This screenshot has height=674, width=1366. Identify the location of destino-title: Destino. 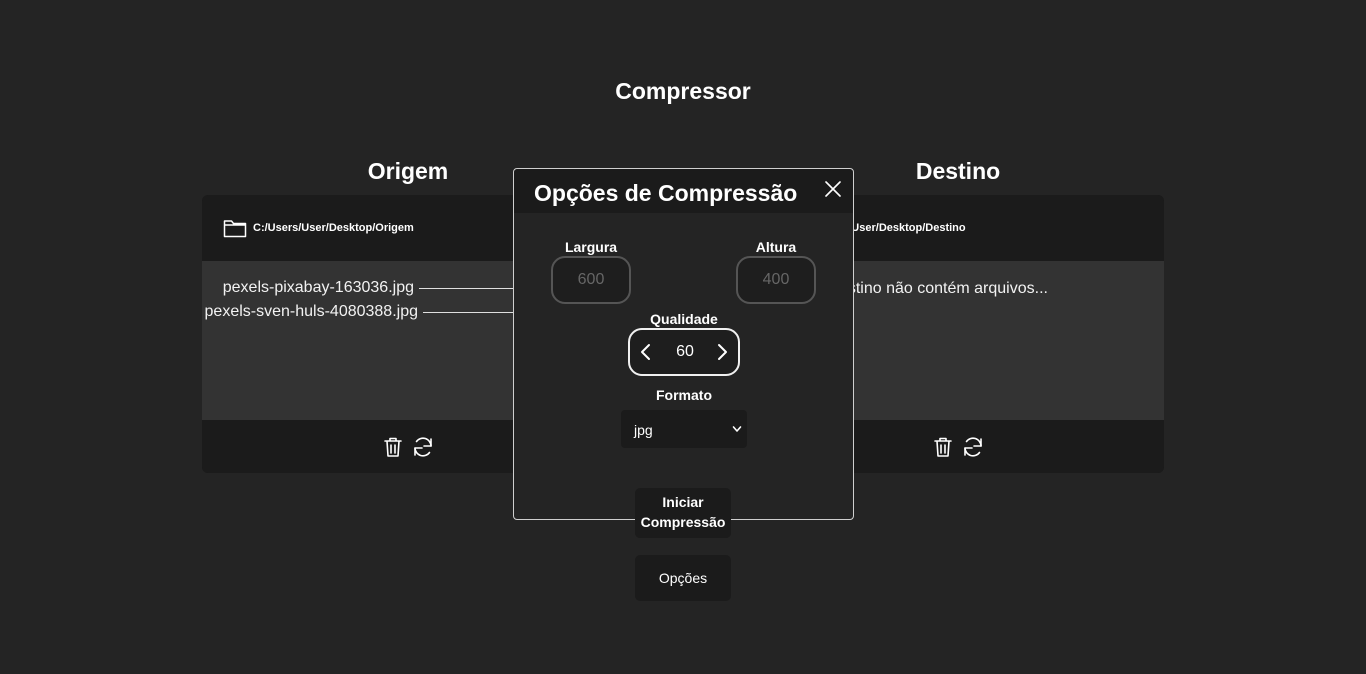
(958, 171).